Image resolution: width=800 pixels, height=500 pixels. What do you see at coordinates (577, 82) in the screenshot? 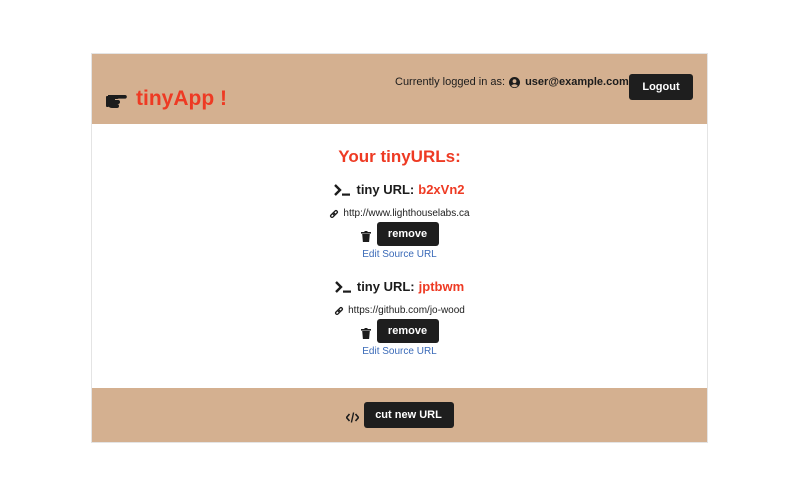
I see `user-email: user@example.com` at bounding box center [577, 82].